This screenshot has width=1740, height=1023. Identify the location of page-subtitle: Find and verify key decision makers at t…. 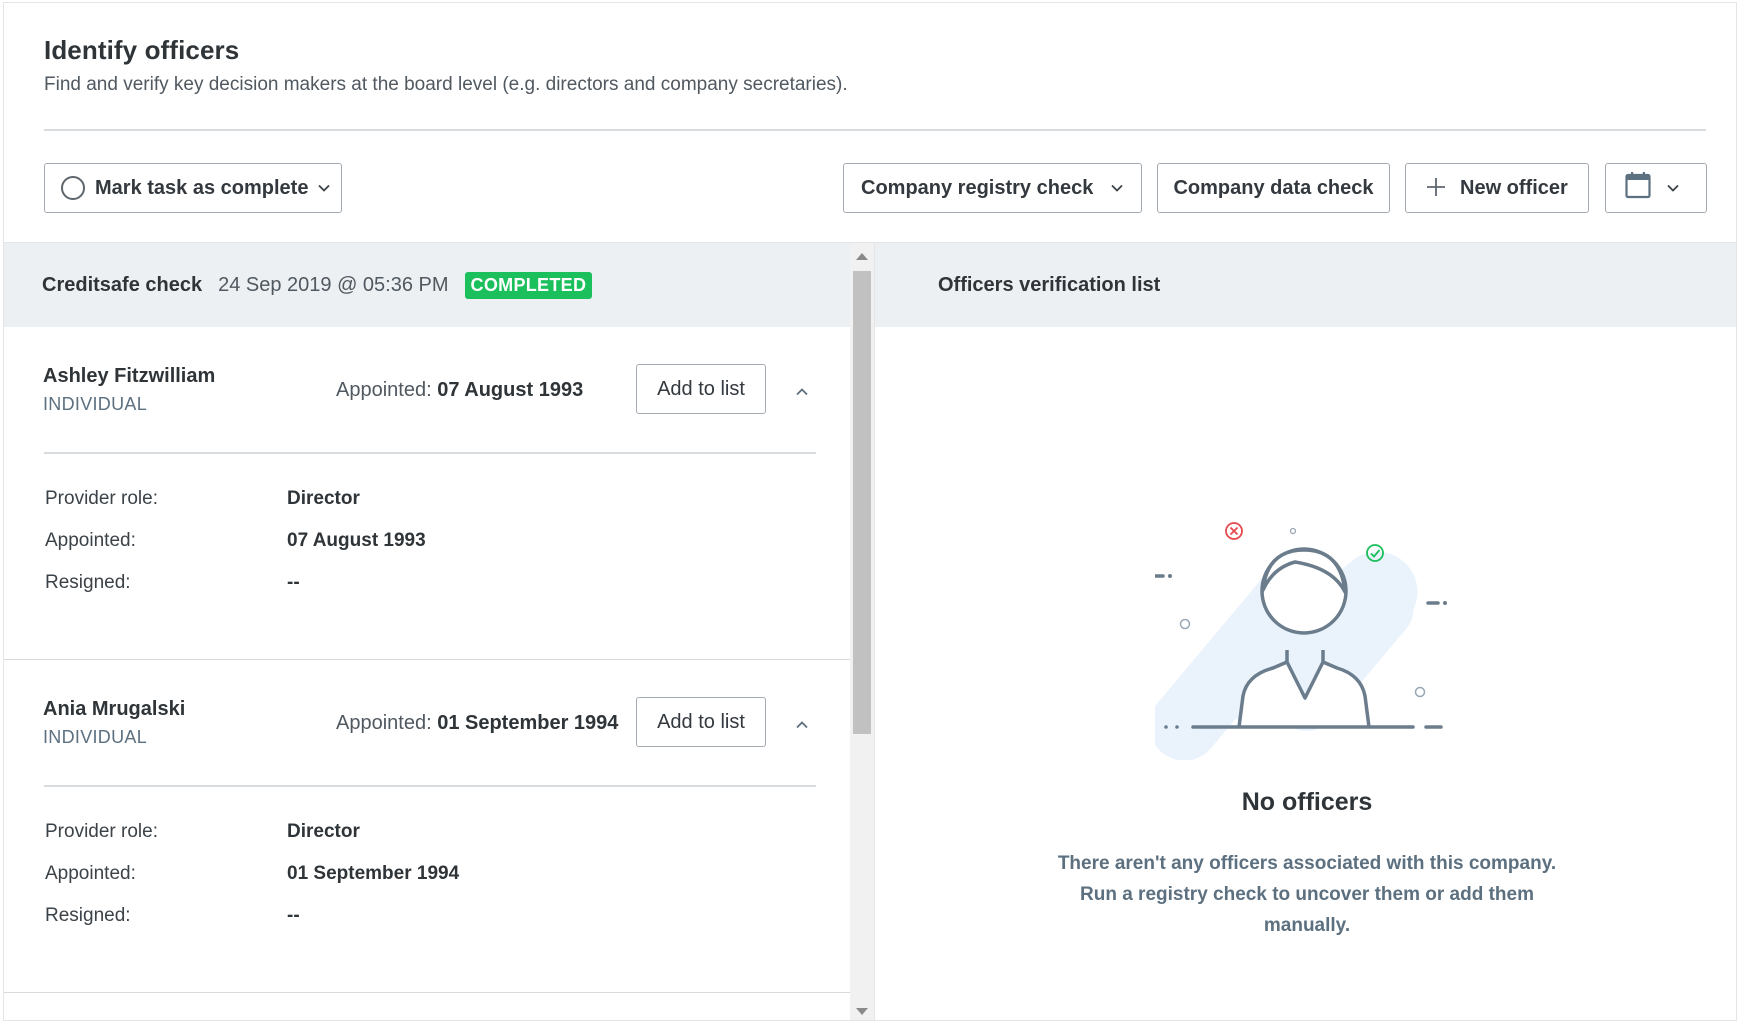
(446, 84).